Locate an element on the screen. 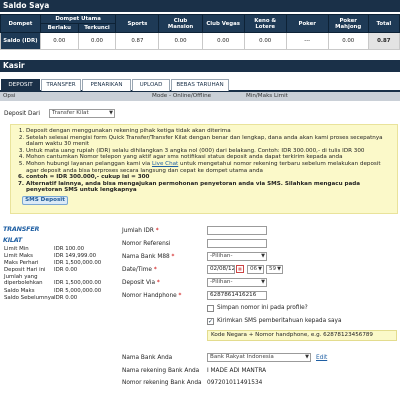 This screenshot has width=400, height=397. sms-deposit-badge: SMS Deposit is located at coordinates (45, 200).